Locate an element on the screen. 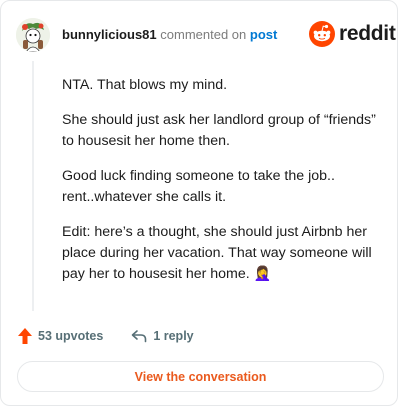 This screenshot has width=400, height=408. reply-arrow-icon is located at coordinates (139, 336).